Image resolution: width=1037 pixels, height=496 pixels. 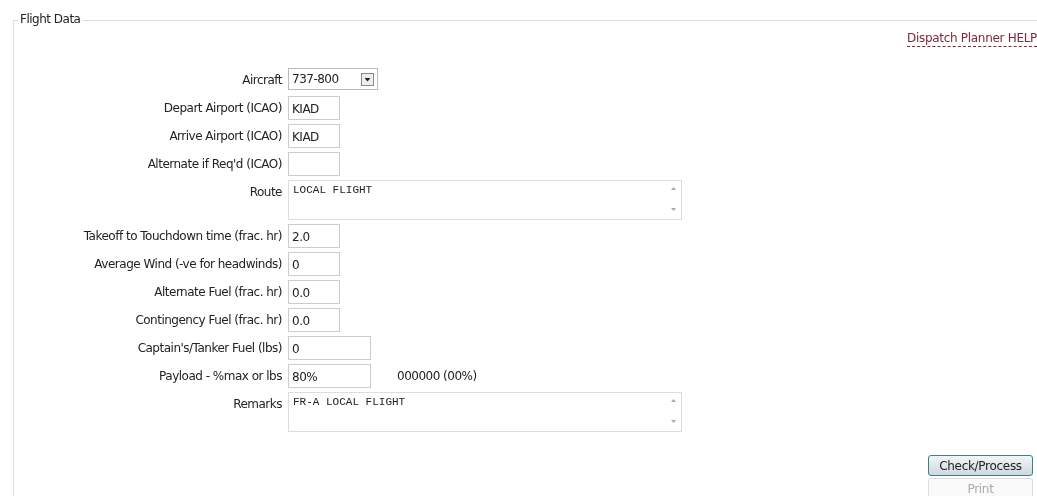 What do you see at coordinates (220, 376) in the screenshot?
I see `field-label: Payload - %max or lbs` at bounding box center [220, 376].